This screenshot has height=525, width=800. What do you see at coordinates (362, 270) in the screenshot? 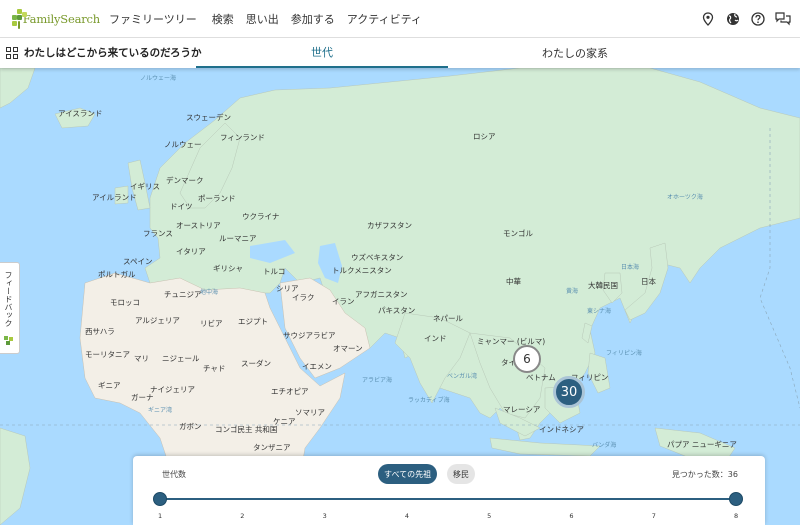
I see `svg-text: トルクメニスタン` at bounding box center [362, 270].